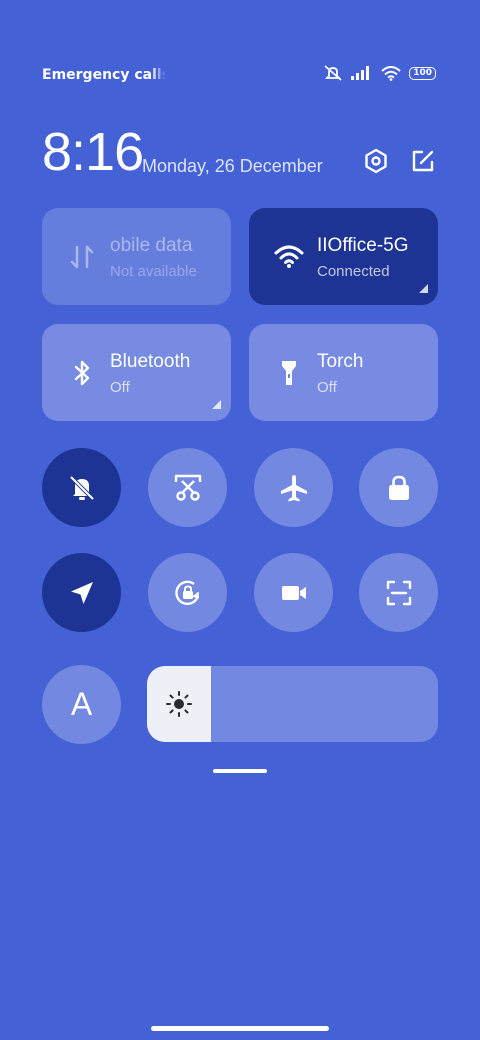 Image resolution: width=480 pixels, height=1040 pixels. Describe the element at coordinates (151, 245) in the screenshot. I see `mobile-data-title: obile data` at that location.